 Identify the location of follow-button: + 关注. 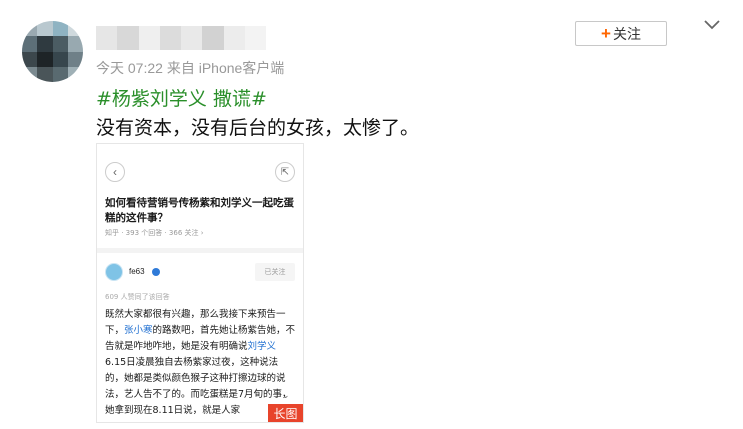
(621, 33).